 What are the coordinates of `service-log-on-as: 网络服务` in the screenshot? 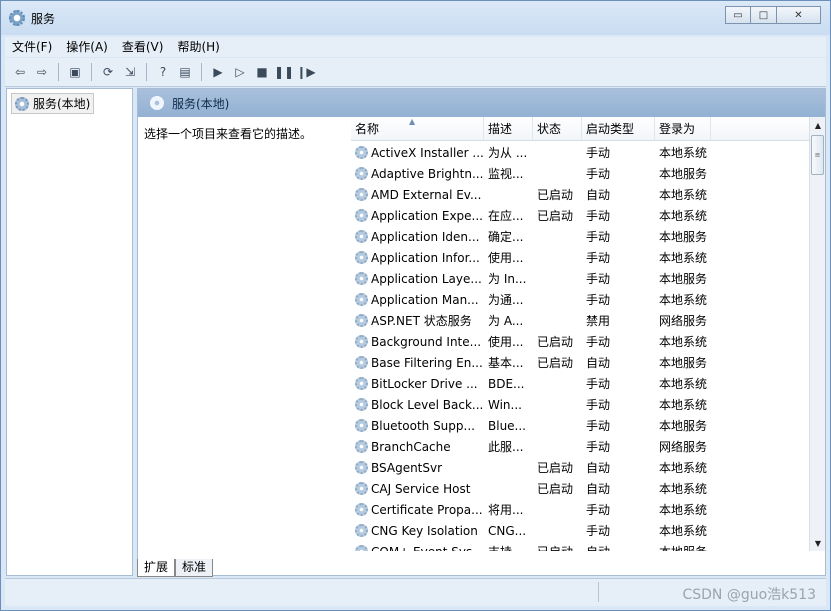 It's located at (683, 321).